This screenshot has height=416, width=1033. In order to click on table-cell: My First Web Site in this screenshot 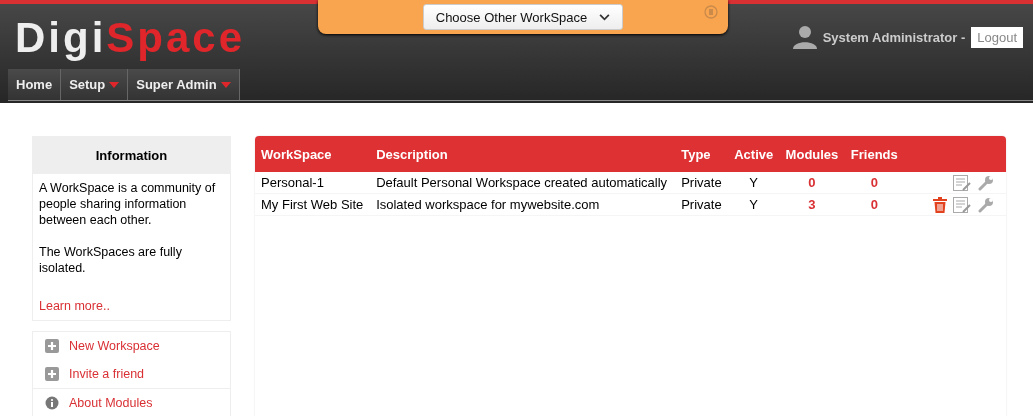, I will do `click(313, 204)`.